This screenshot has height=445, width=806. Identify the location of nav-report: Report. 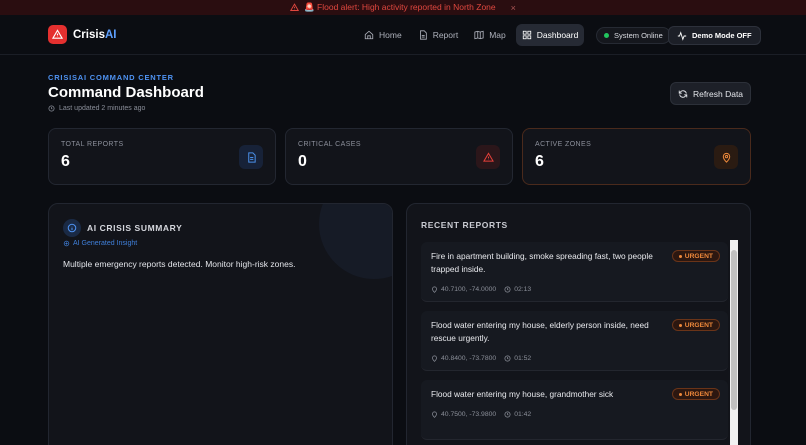
(438, 35).